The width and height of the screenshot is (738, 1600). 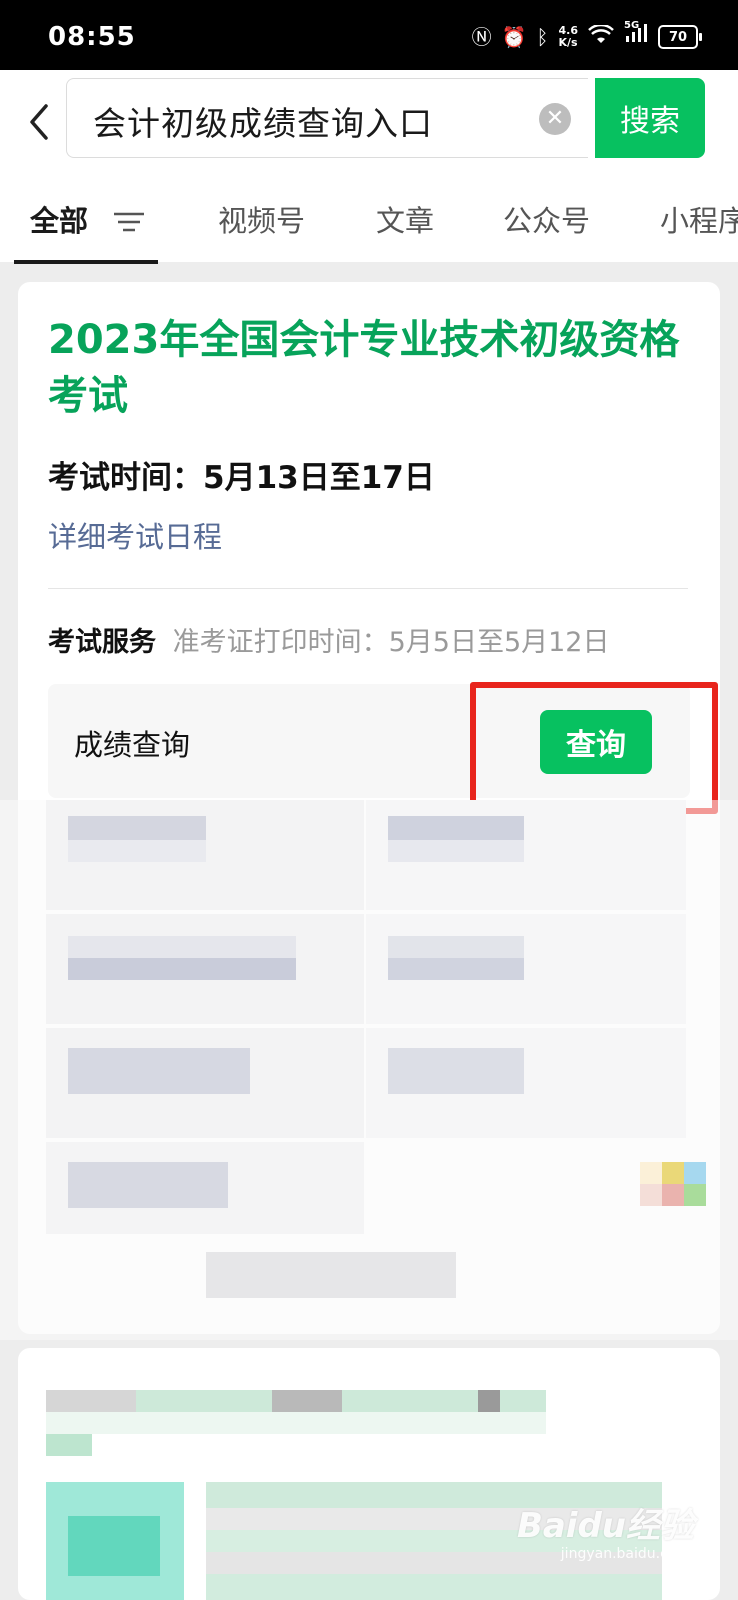 What do you see at coordinates (369, 226) in the screenshot?
I see `result-tabs: 全部 视频号 文章 公众号 小程序` at bounding box center [369, 226].